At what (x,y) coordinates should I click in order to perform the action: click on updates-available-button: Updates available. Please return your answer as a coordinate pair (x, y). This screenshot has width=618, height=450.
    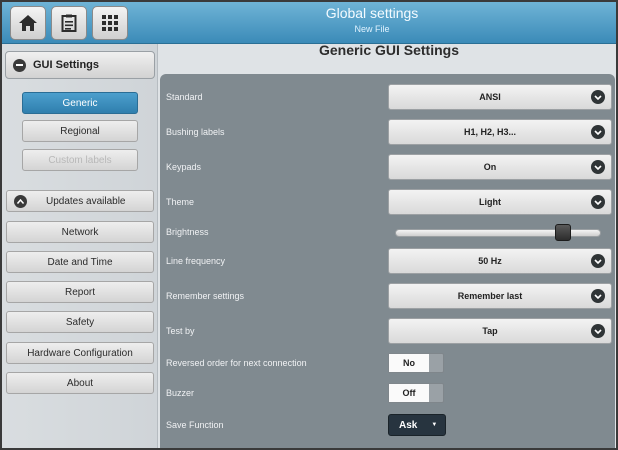
    Looking at the image, I should click on (80, 201).